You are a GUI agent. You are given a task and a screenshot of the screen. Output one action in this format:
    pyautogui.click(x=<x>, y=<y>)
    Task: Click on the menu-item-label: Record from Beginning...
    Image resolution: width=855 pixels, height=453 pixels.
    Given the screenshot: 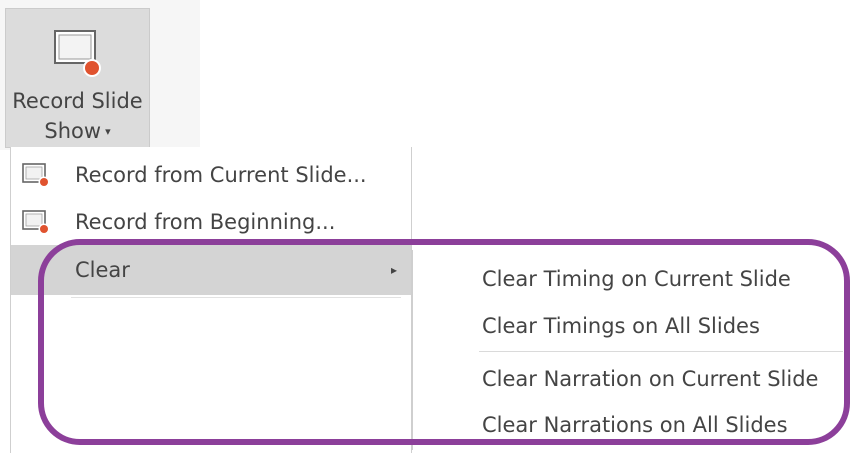 What is the action you would take?
    pyautogui.click(x=205, y=222)
    